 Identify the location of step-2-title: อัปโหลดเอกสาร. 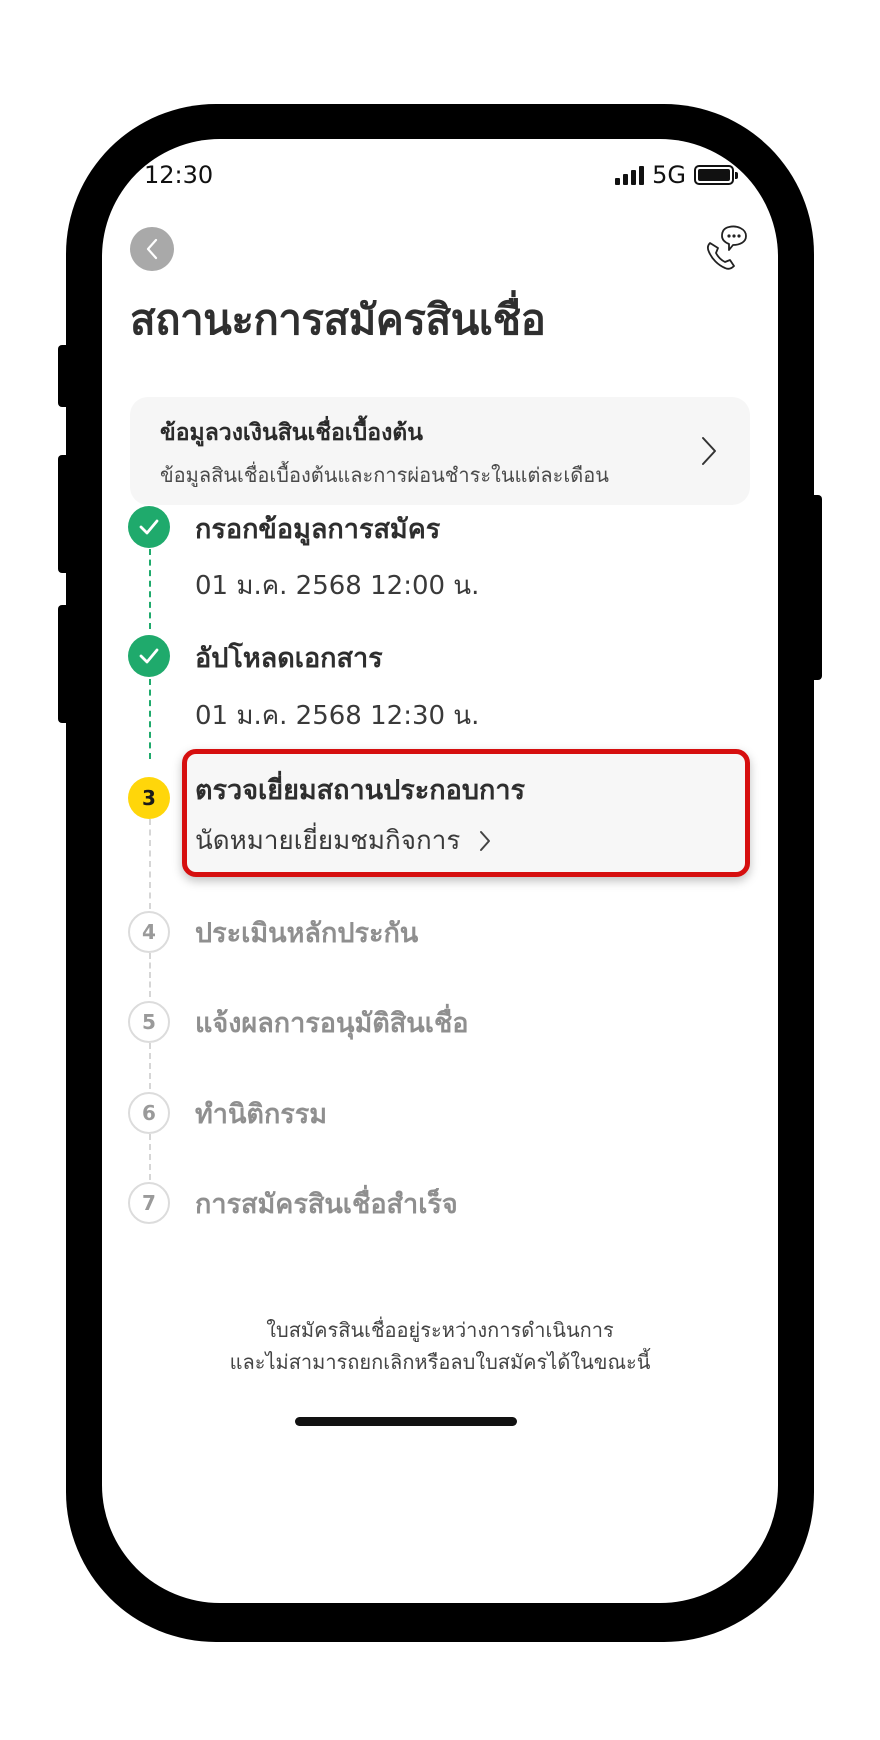
(289, 658).